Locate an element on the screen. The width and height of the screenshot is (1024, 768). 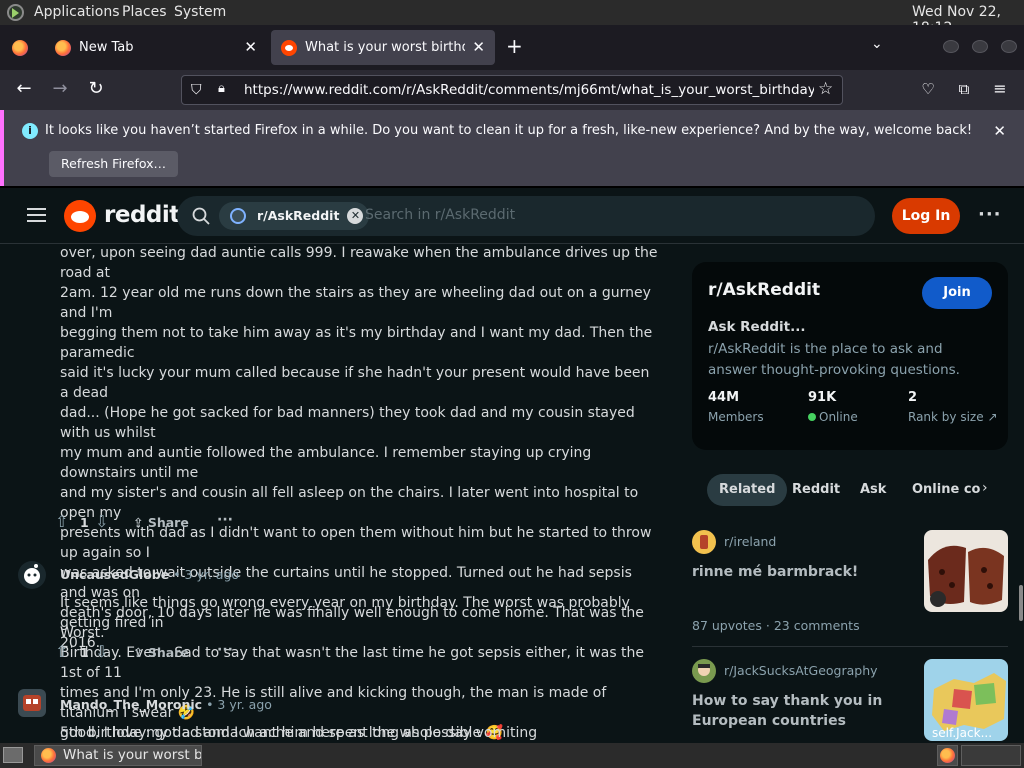
tab-related: Related is located at coordinates (747, 490).